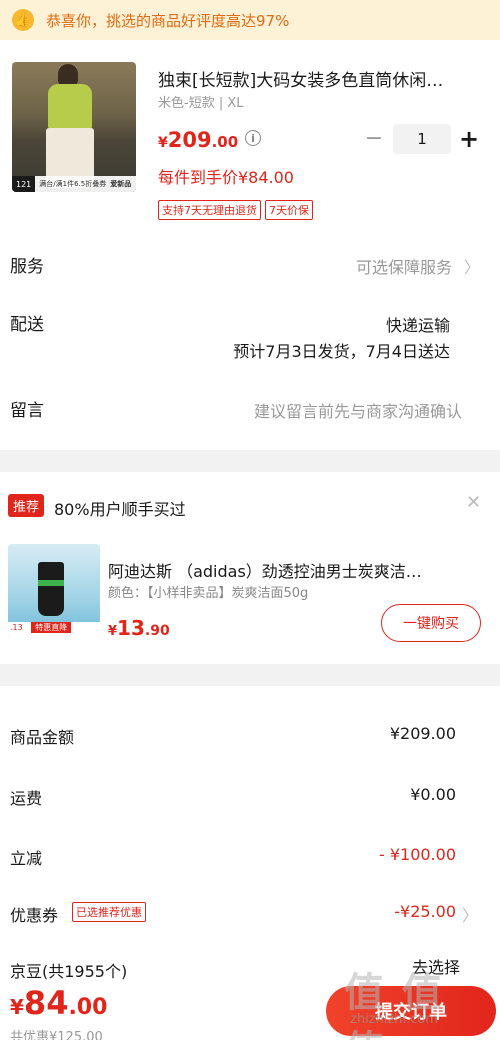  I want to click on price-info-icon: i, so click(253, 138).